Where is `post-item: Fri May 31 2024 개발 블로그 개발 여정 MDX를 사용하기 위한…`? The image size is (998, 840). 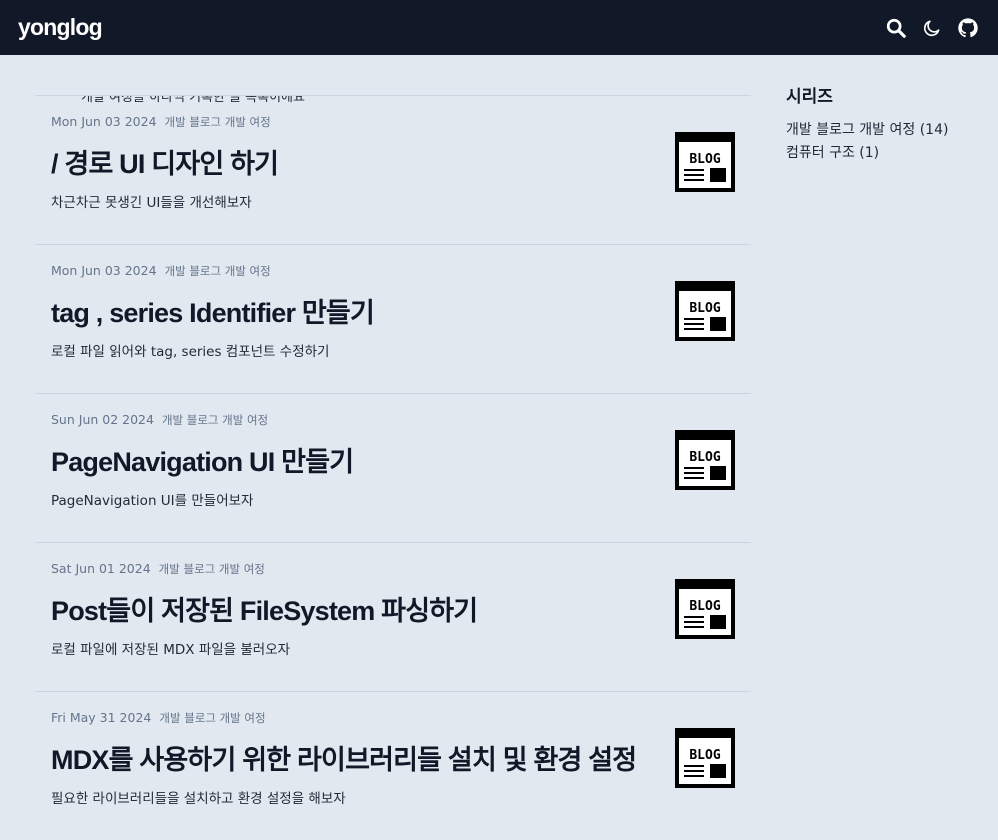 post-item: Fri May 31 2024 개발 블로그 개발 여정 MDX를 사용하기 위한… is located at coordinates (393, 765).